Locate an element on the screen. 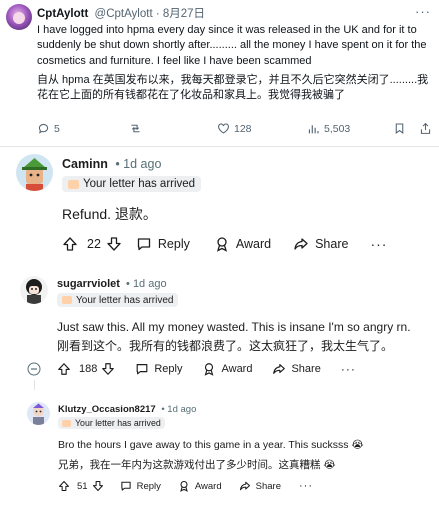 Image resolution: width=439 pixels, height=506 pixels. views-count: 5,503 is located at coordinates (337, 128).